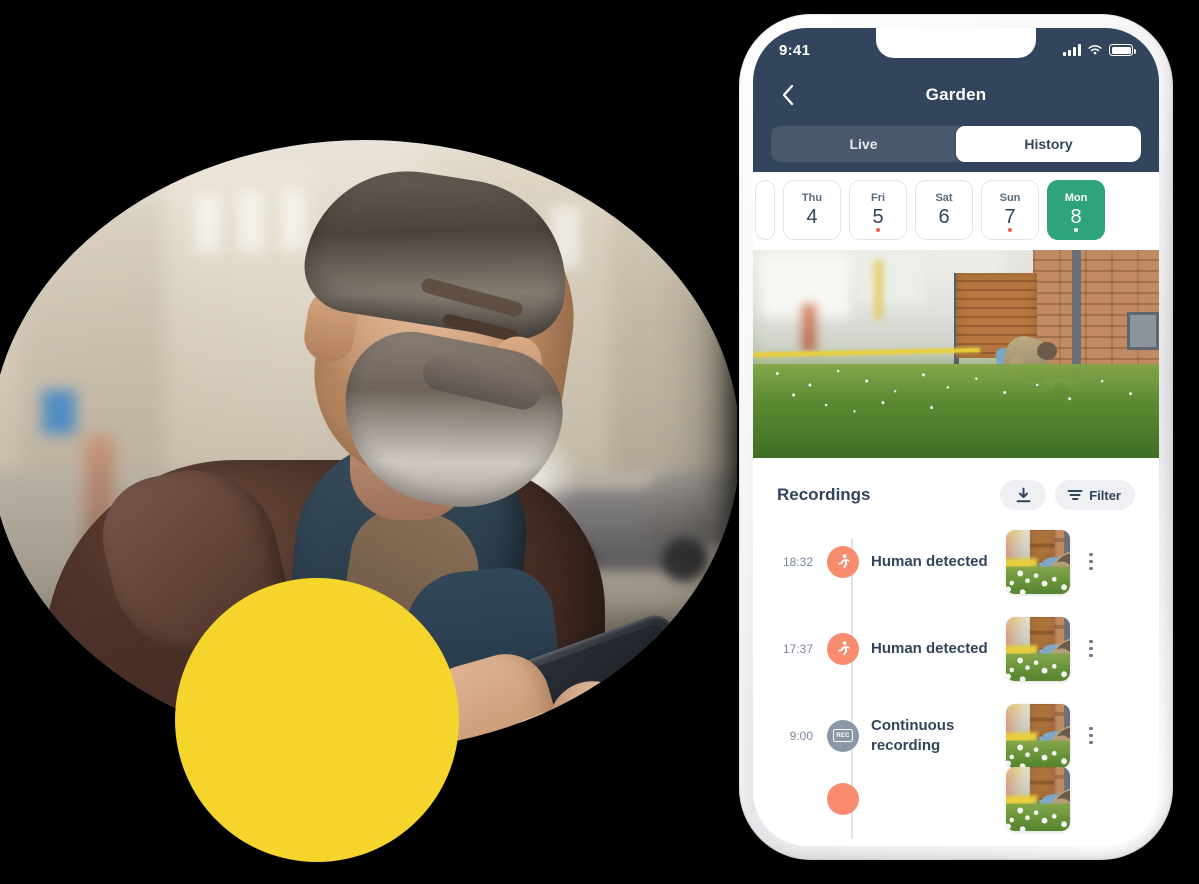  I want to click on wifi-icon, so click(1095, 50).